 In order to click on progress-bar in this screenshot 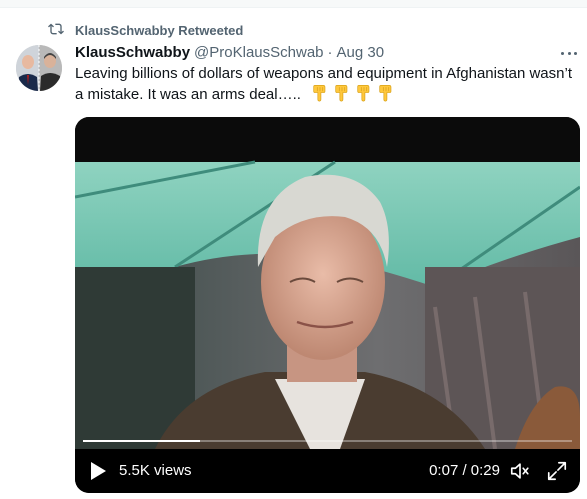, I will do `click(327, 441)`.